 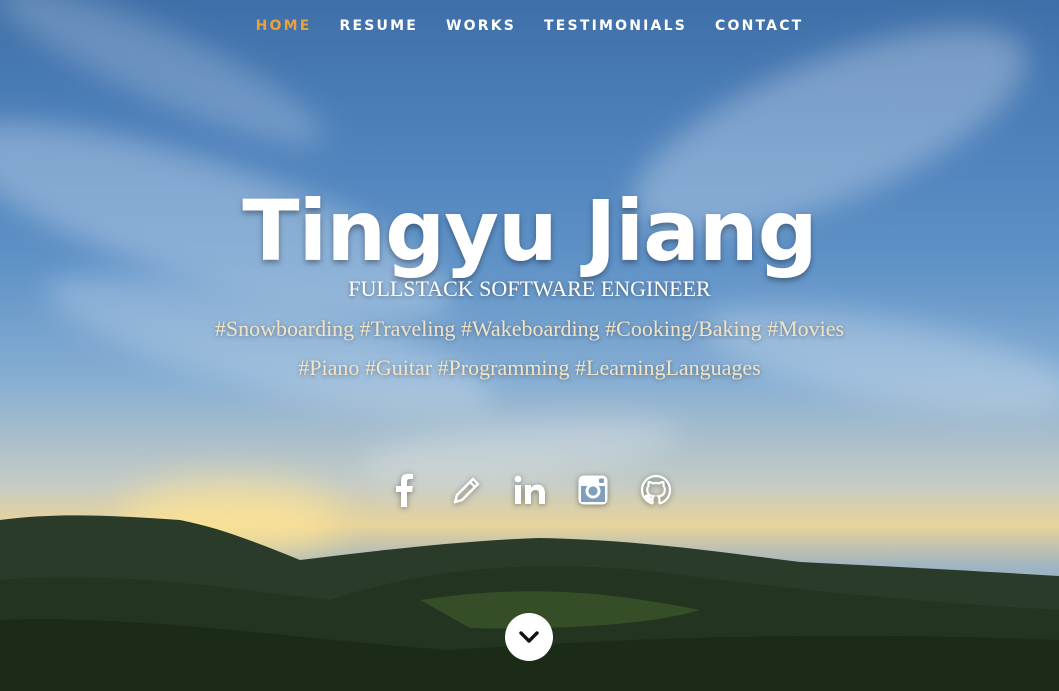 What do you see at coordinates (404, 490) in the screenshot?
I see `facebook-icon` at bounding box center [404, 490].